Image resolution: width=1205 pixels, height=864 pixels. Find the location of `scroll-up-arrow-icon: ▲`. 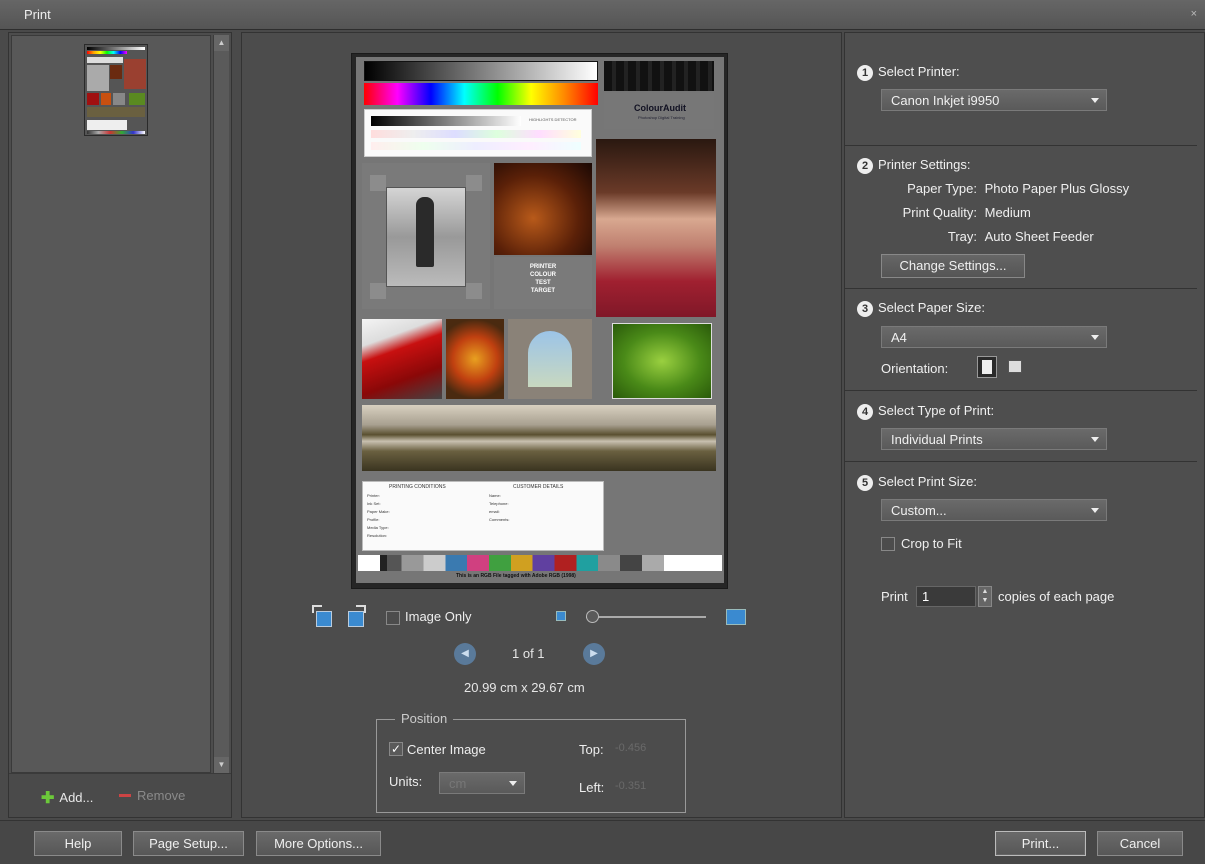

scroll-up-arrow-icon: ▲ is located at coordinates (221, 43).